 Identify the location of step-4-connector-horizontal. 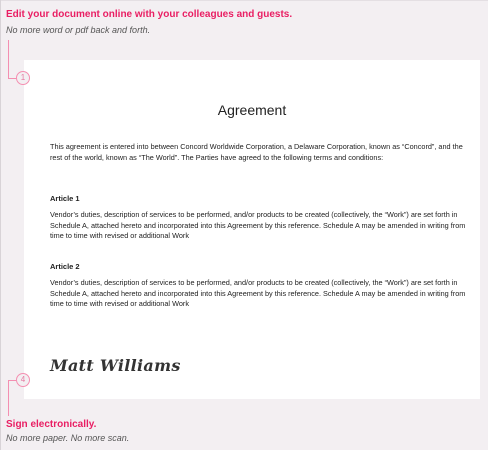
(12, 380).